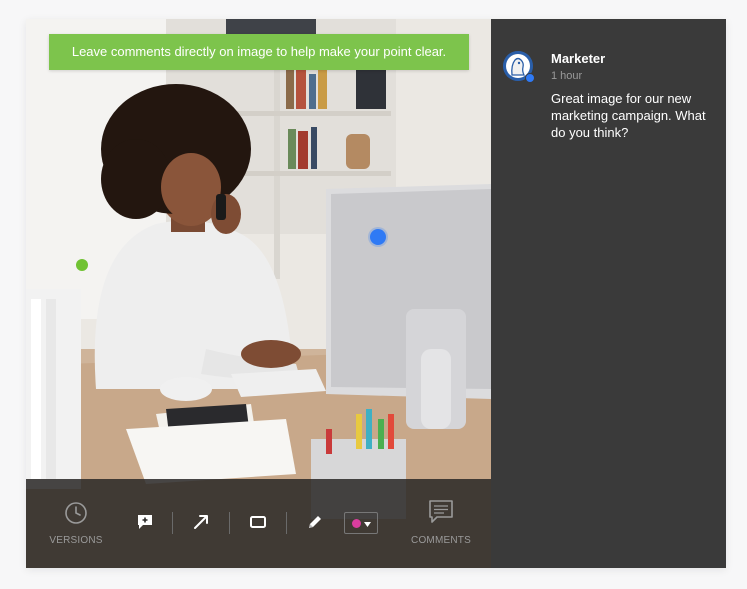 The image size is (747, 589). I want to click on clock-icon, so click(76, 515).